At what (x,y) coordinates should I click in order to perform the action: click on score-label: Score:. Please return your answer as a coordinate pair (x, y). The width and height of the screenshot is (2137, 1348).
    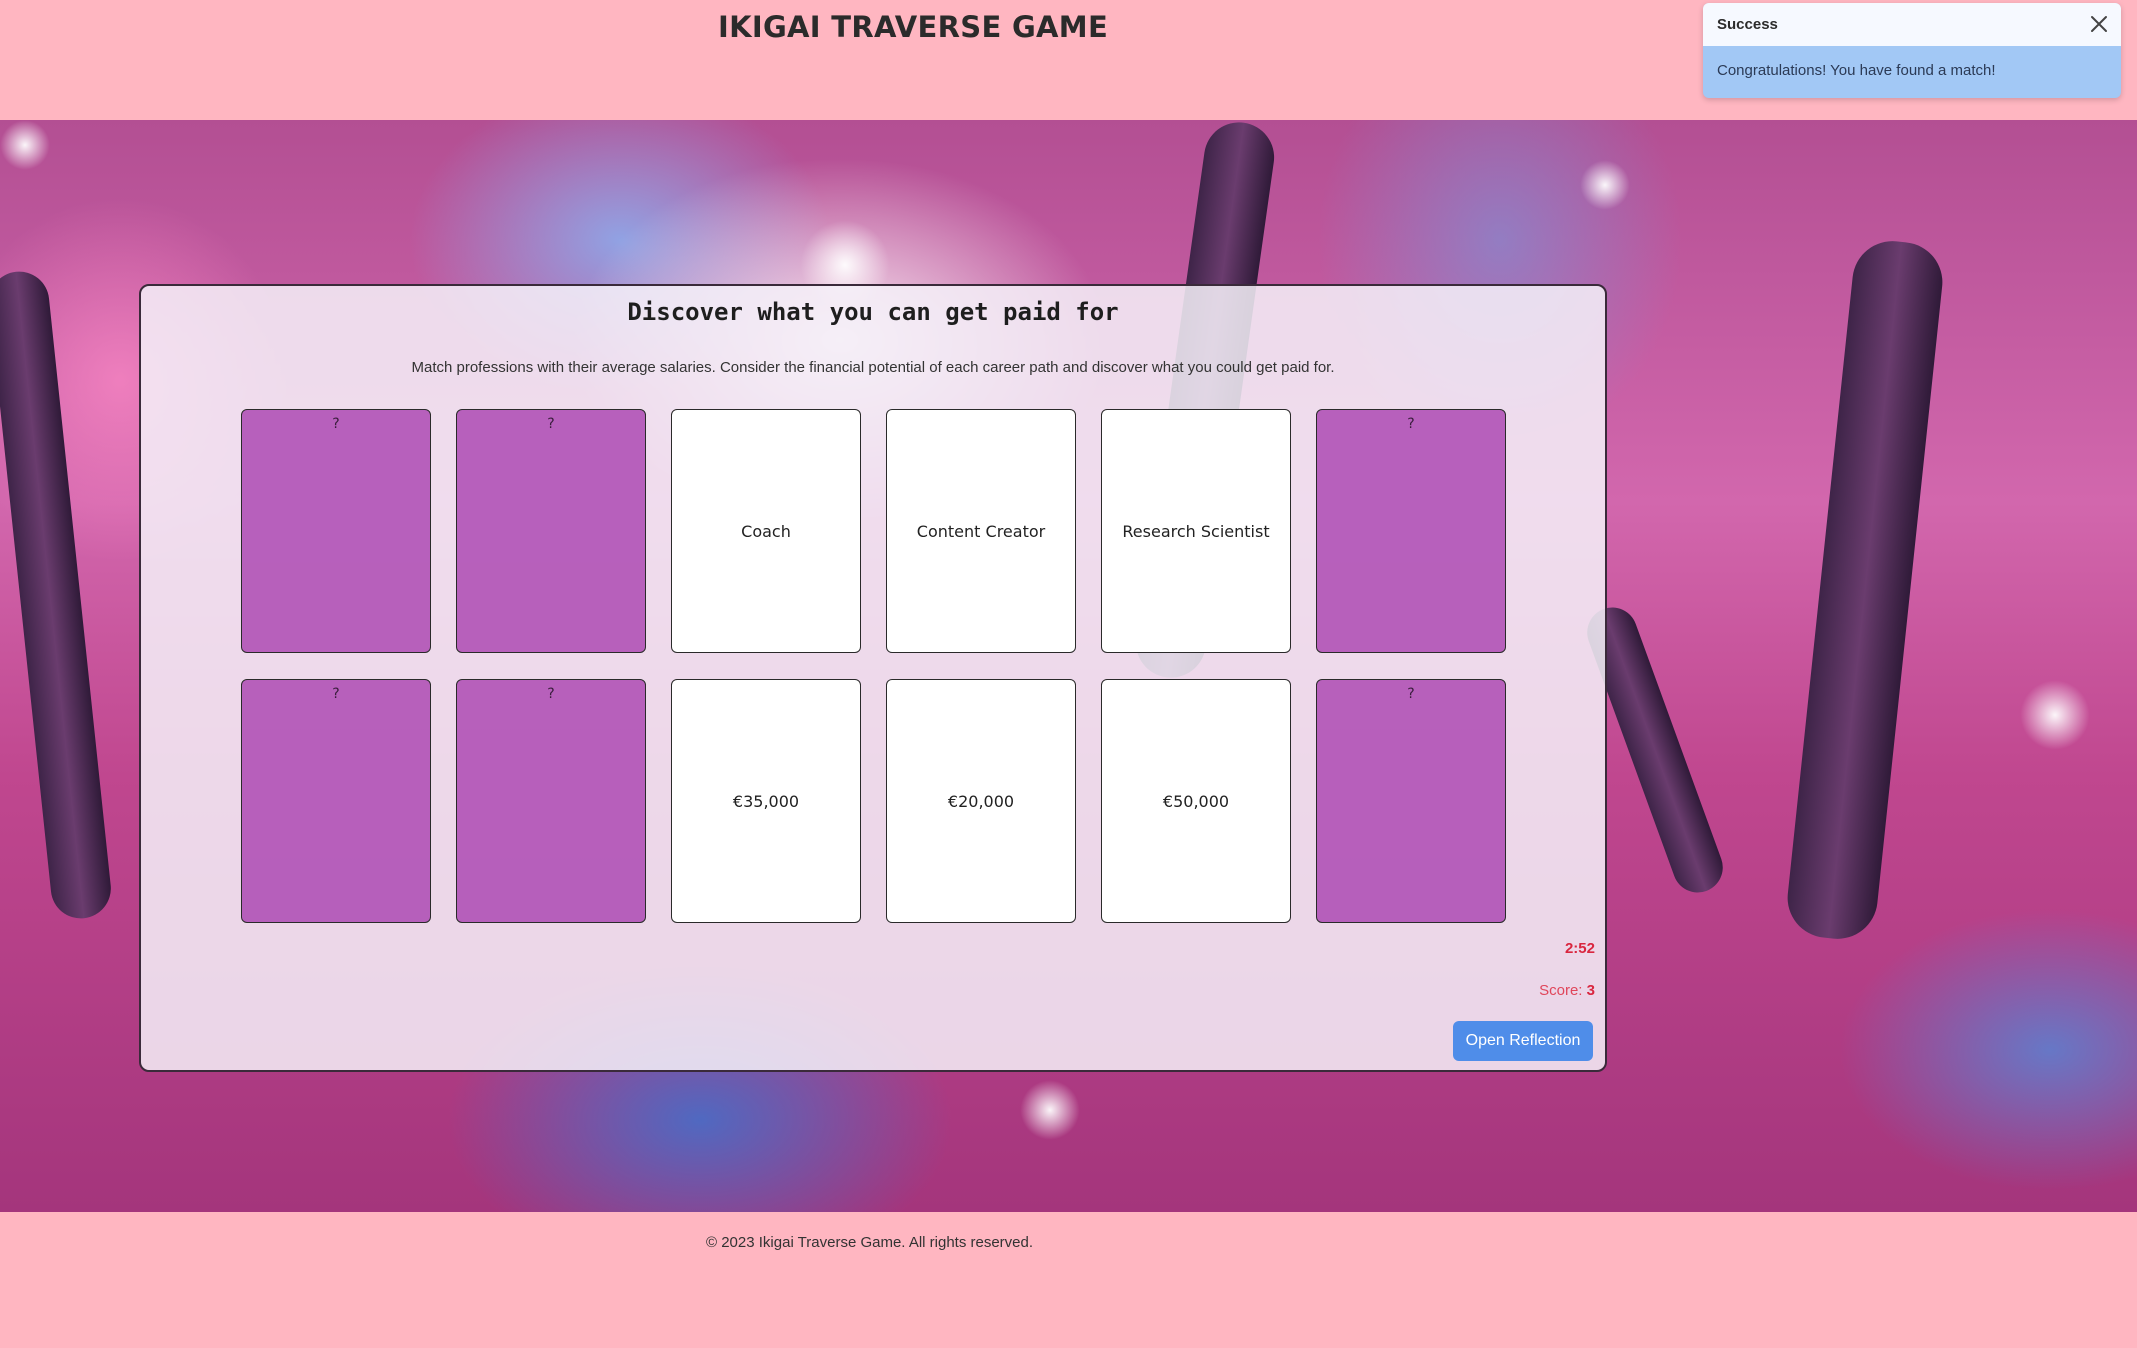
    Looking at the image, I should click on (1561, 990).